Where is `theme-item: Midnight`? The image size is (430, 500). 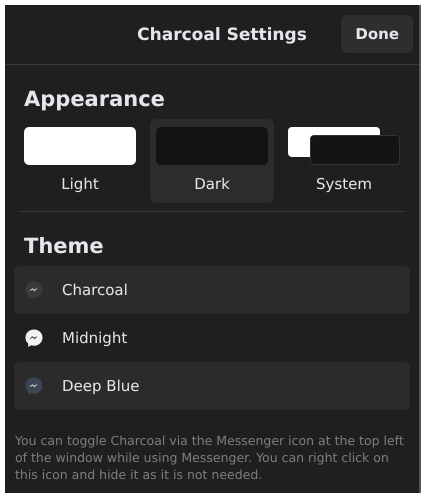 theme-item: Midnight is located at coordinates (212, 338).